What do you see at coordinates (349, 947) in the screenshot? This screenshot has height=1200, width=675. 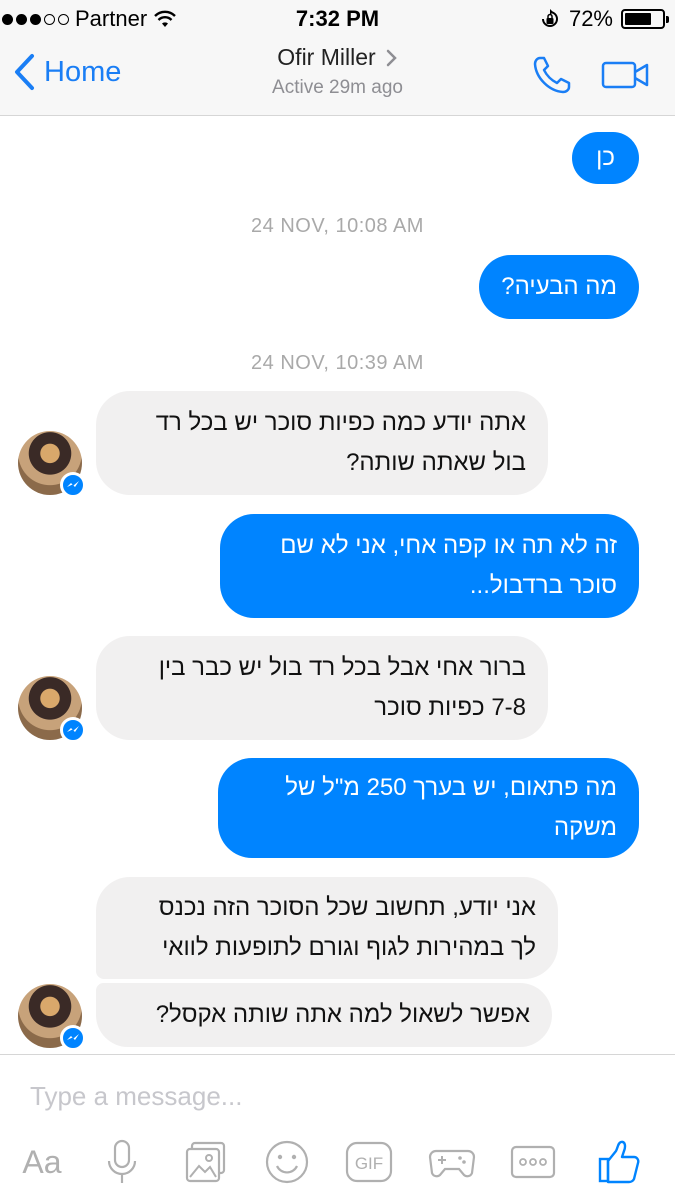 I see `message-line: לך במהירות לגוף וגורם לתופעות לוואי` at bounding box center [349, 947].